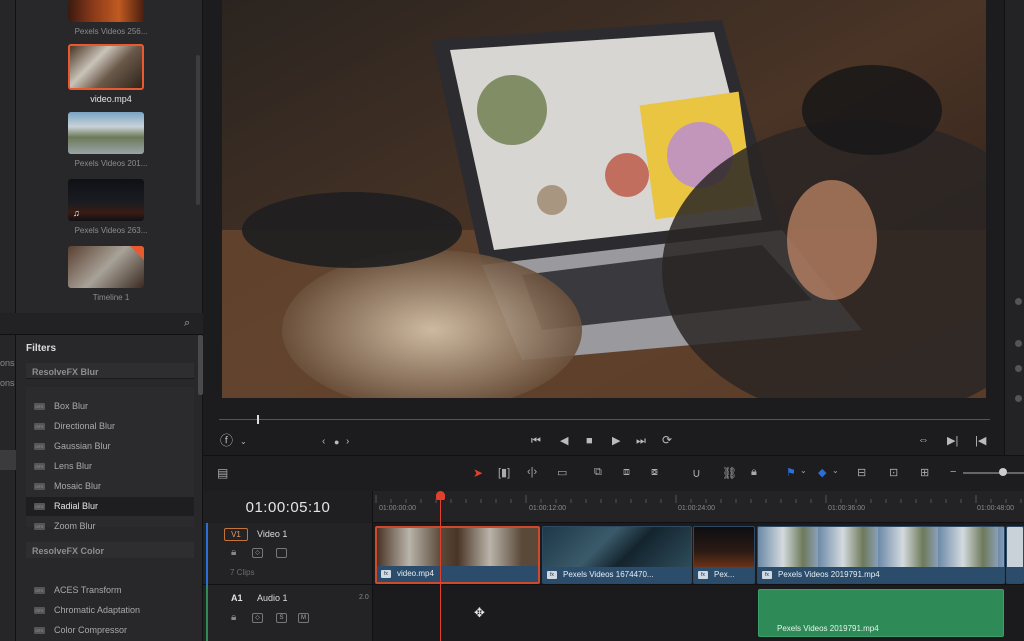 Image resolution: width=1024 pixels, height=641 pixels. What do you see at coordinates (281, 553) in the screenshot?
I see `track-visibility-icon` at bounding box center [281, 553].